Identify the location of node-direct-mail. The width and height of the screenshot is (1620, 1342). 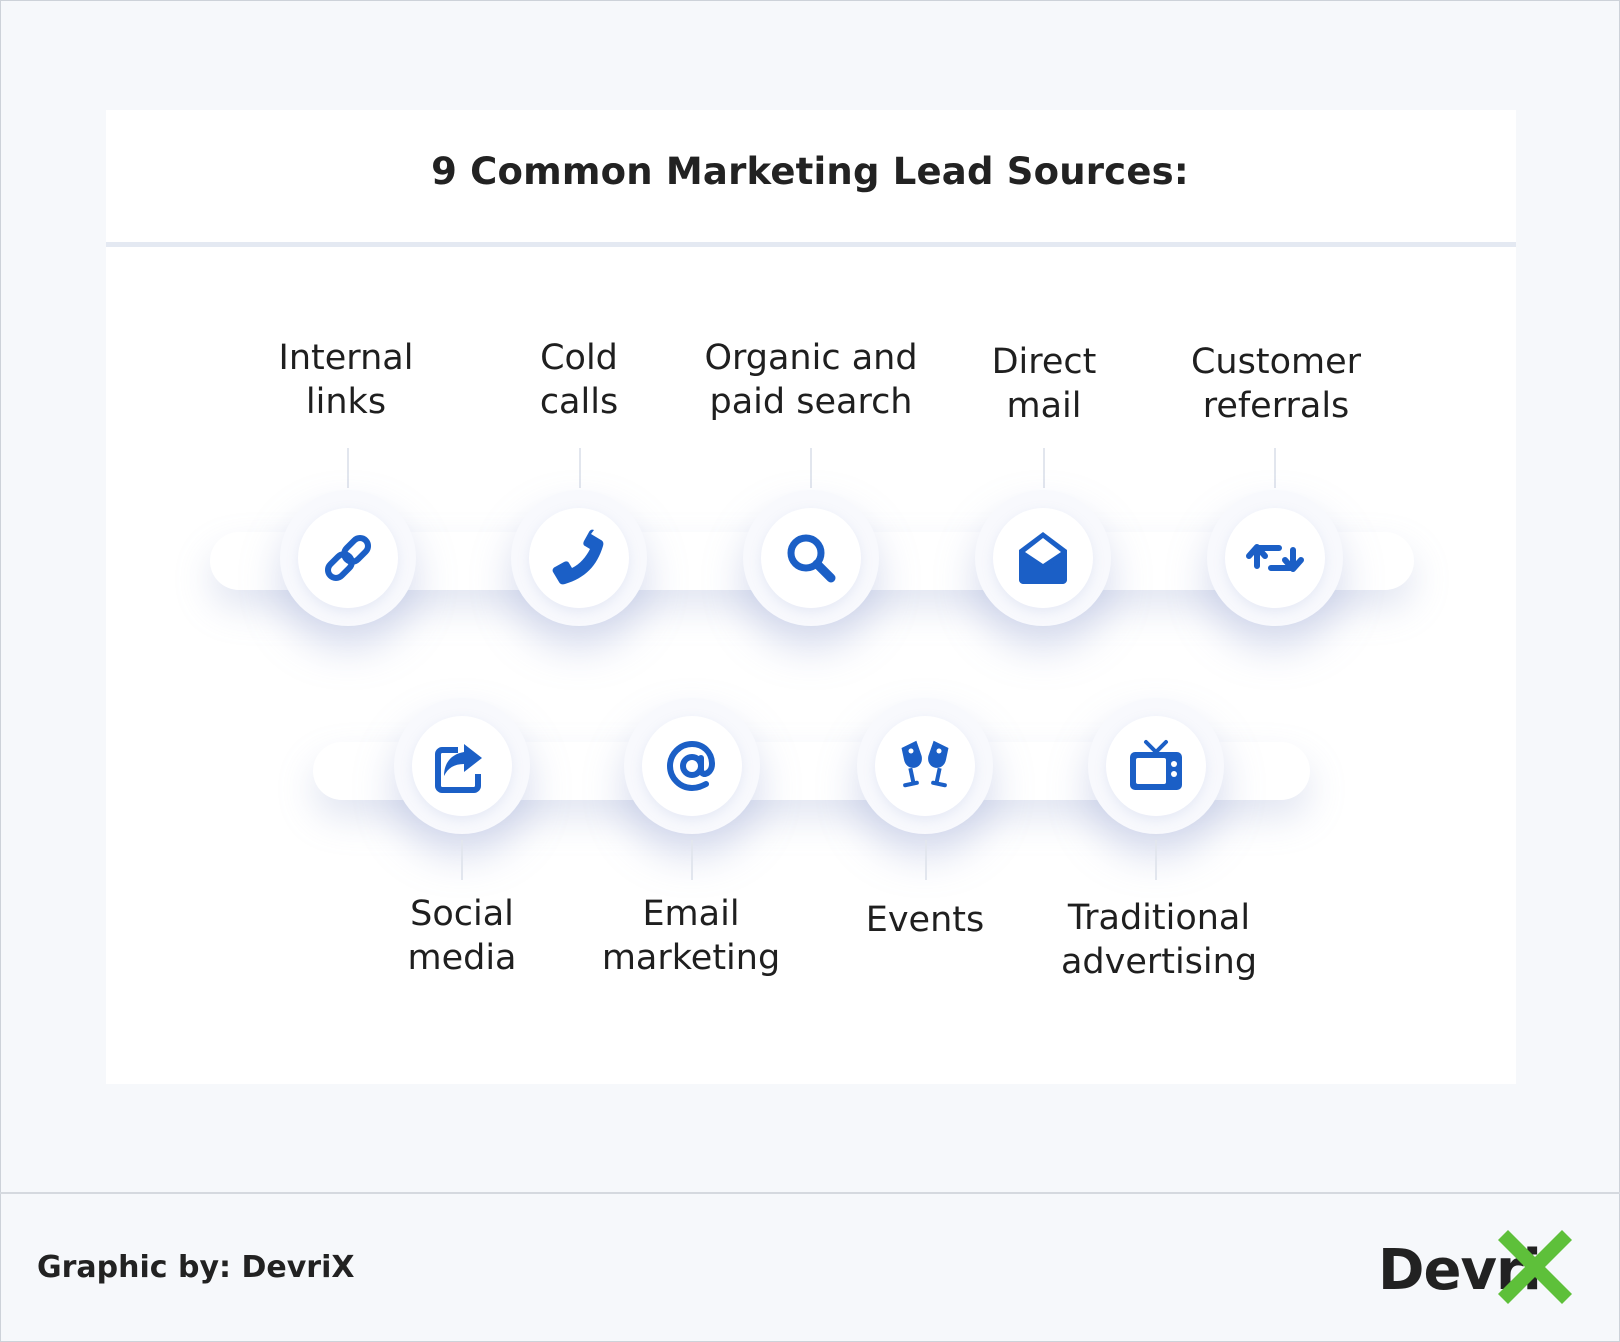
(1043, 558).